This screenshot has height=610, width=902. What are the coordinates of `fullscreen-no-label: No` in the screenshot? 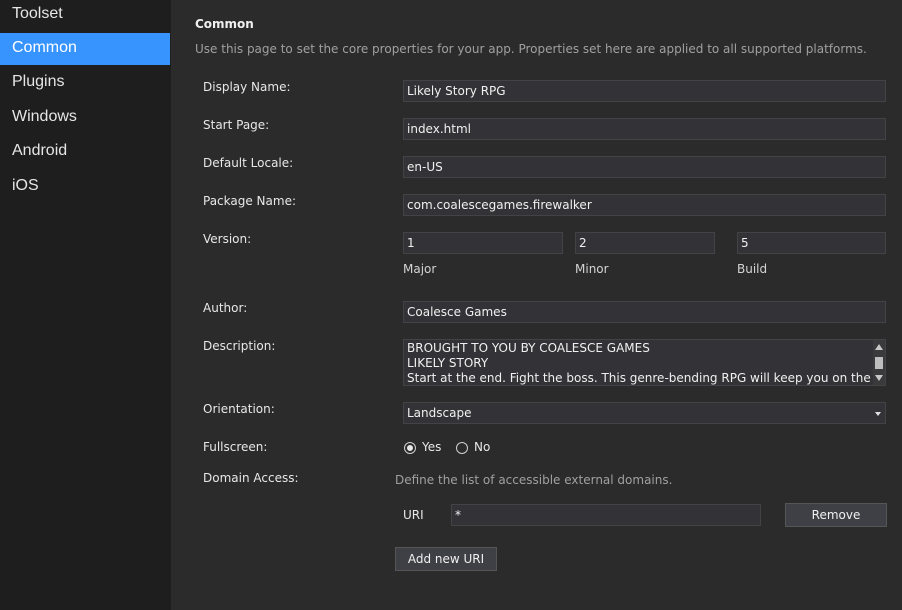 It's located at (482, 447).